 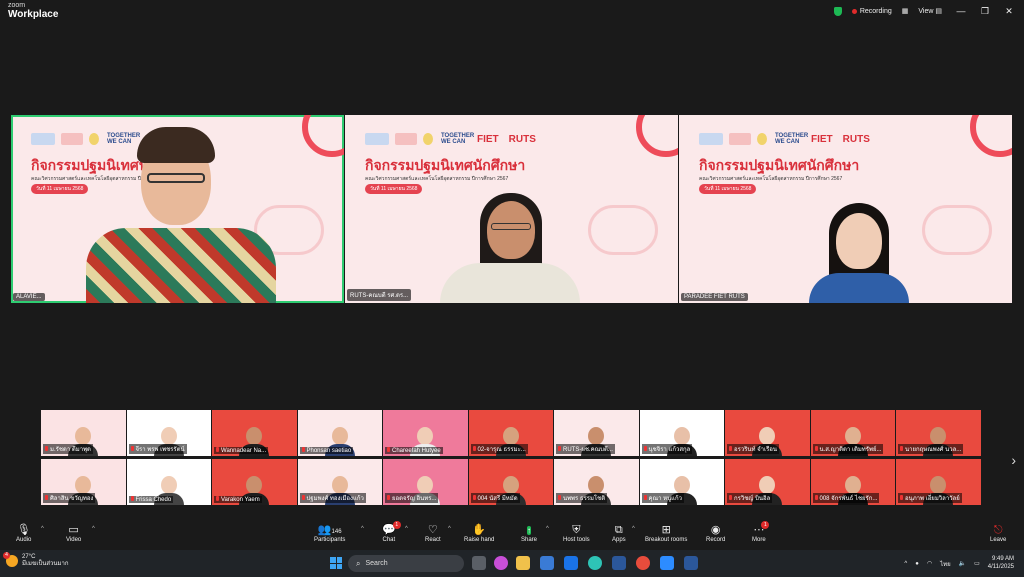 I want to click on weather-sun-icon: 4, so click(x=10, y=560).